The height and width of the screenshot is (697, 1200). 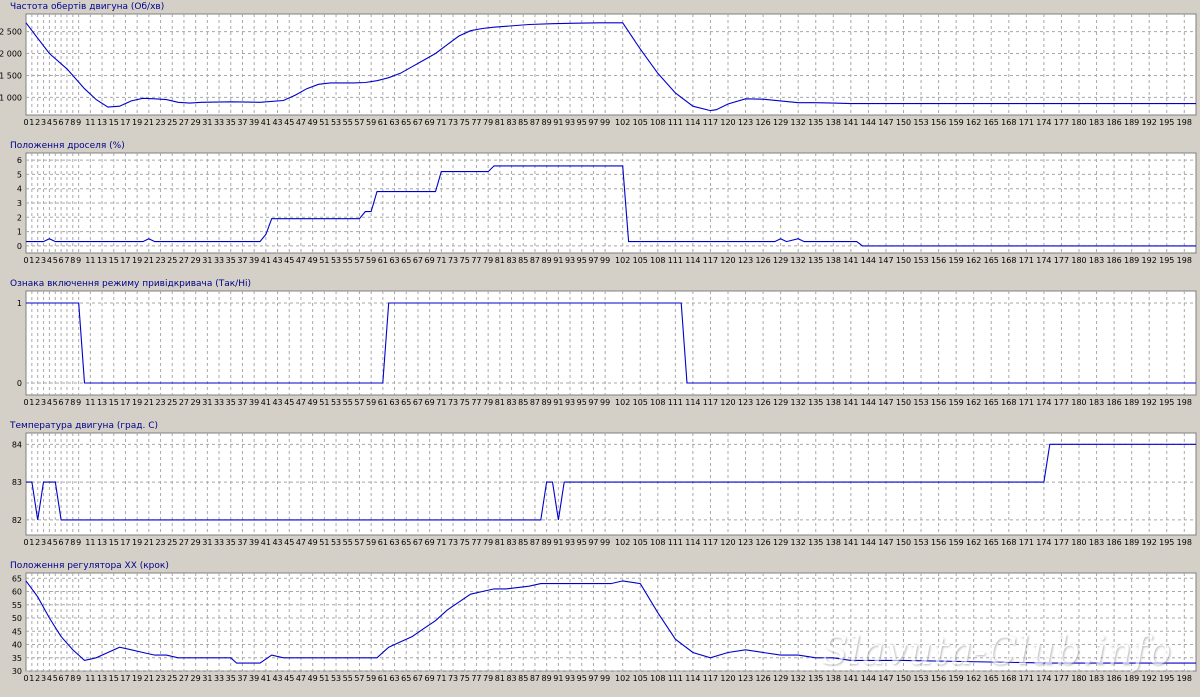 I want to click on x-tick-label: 9, so click(x=78, y=122).